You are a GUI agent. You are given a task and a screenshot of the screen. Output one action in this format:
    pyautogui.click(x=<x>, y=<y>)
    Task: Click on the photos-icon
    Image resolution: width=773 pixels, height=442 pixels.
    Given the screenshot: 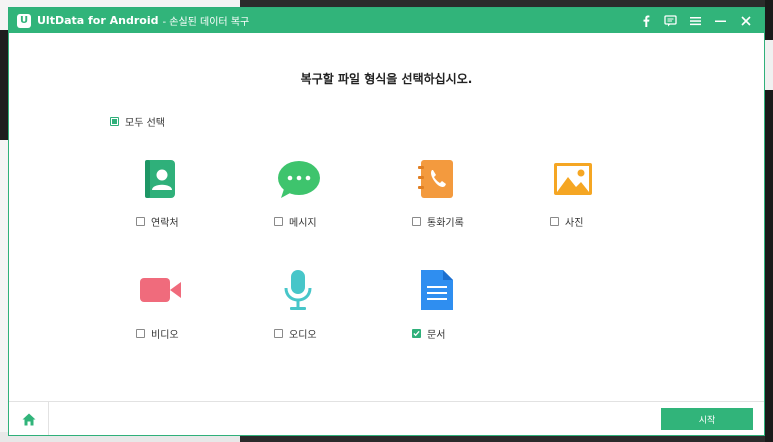 What is the action you would take?
    pyautogui.click(x=573, y=179)
    